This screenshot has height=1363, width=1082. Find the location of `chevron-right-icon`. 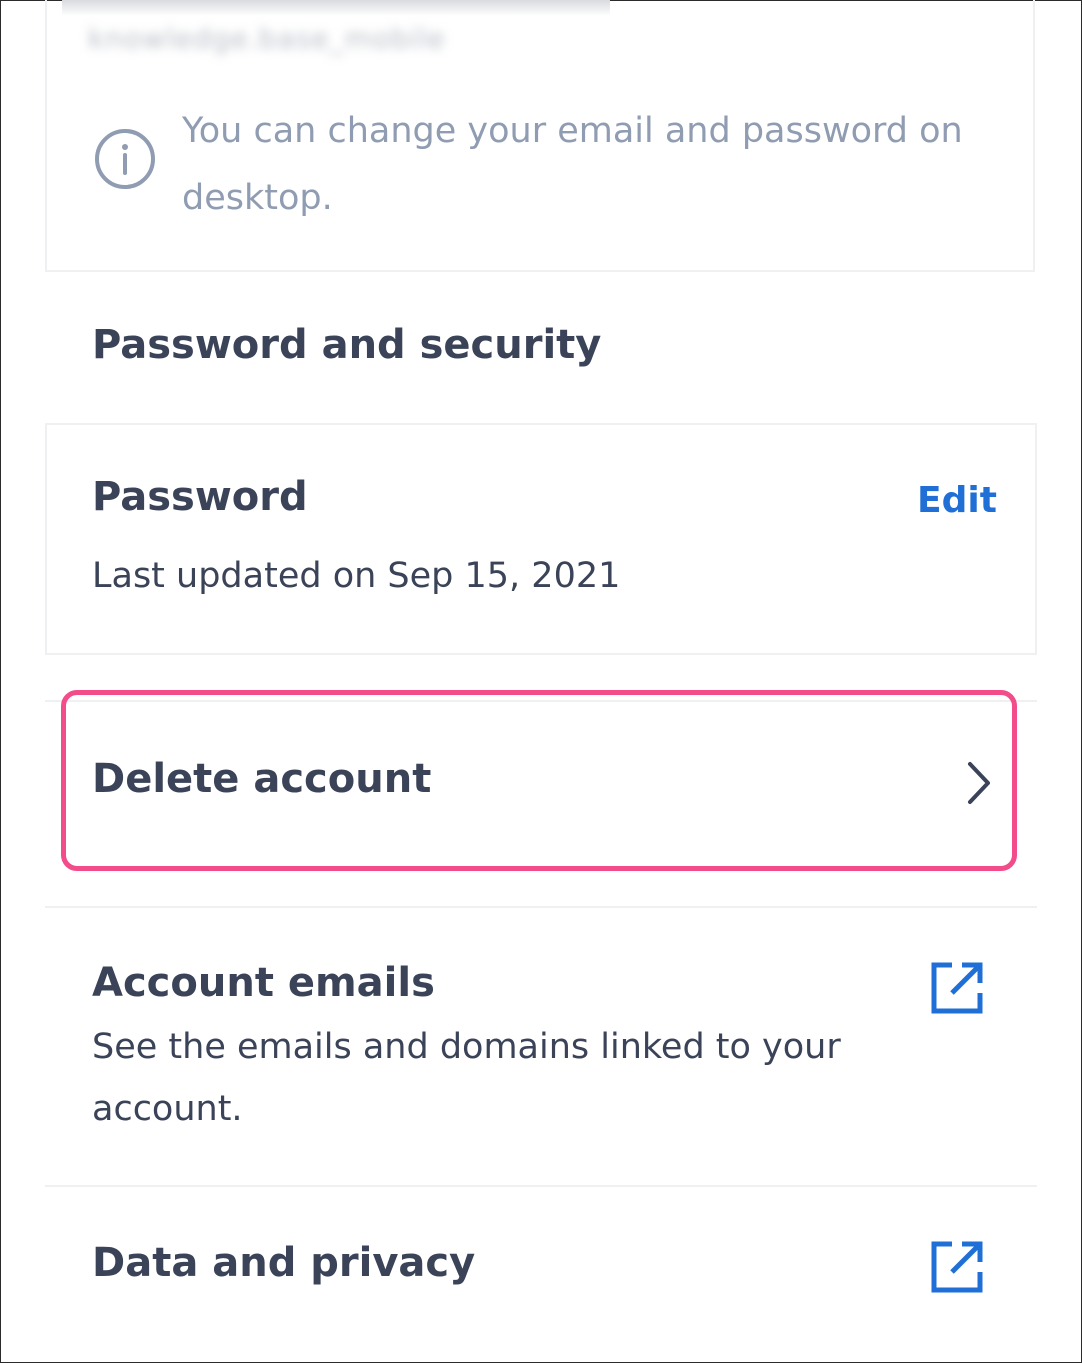

chevron-right-icon is located at coordinates (979, 783).